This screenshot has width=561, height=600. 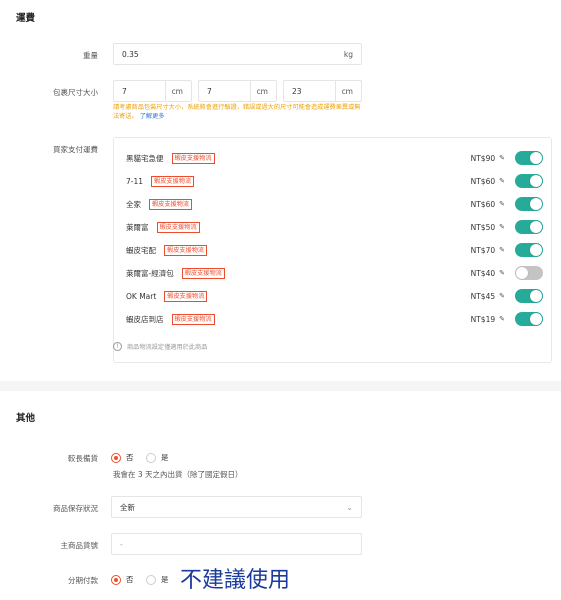 What do you see at coordinates (79, 545) in the screenshot?
I see `sku-label: 主商品貨號` at bounding box center [79, 545].